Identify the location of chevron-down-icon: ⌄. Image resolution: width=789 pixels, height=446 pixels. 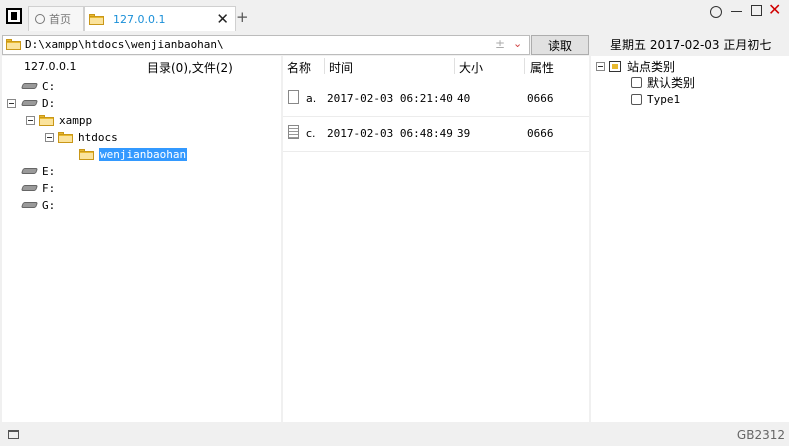
(517, 43).